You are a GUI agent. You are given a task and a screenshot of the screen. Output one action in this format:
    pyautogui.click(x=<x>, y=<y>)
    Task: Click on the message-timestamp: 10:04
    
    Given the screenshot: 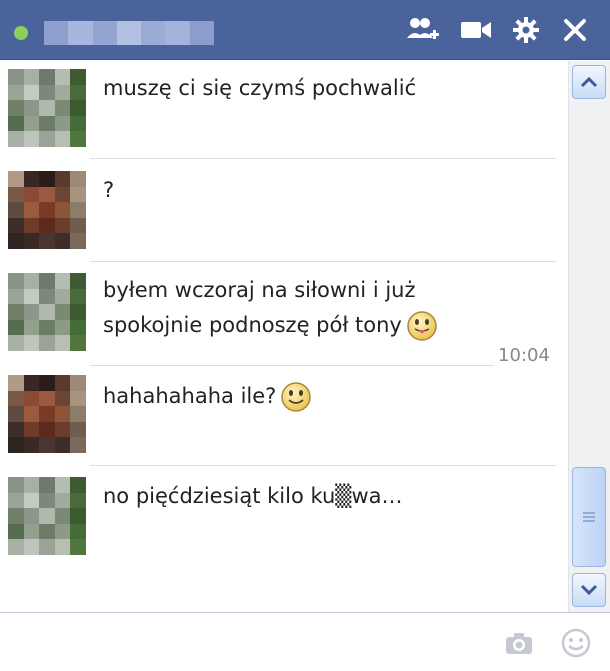 What is the action you would take?
    pyautogui.click(x=524, y=355)
    